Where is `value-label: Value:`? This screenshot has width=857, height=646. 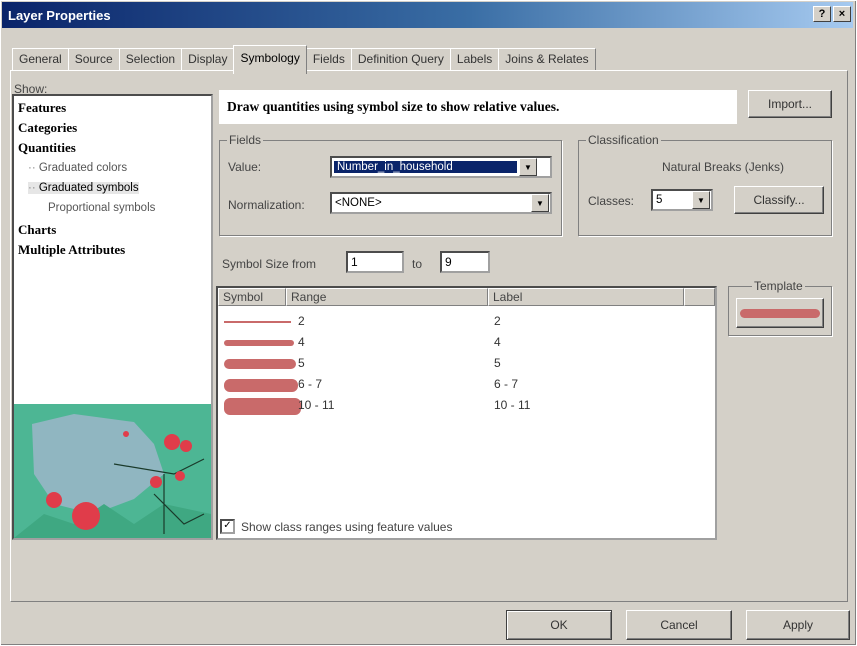 value-label: Value: is located at coordinates (245, 167).